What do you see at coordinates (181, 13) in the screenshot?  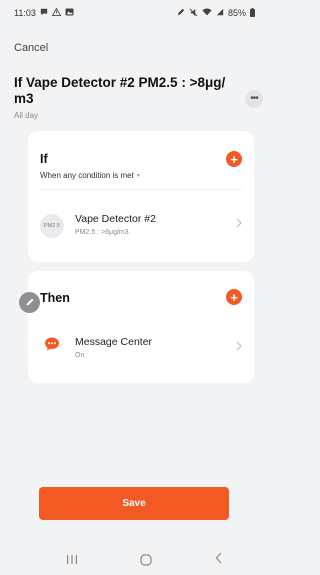 I see `pen-icon` at bounding box center [181, 13].